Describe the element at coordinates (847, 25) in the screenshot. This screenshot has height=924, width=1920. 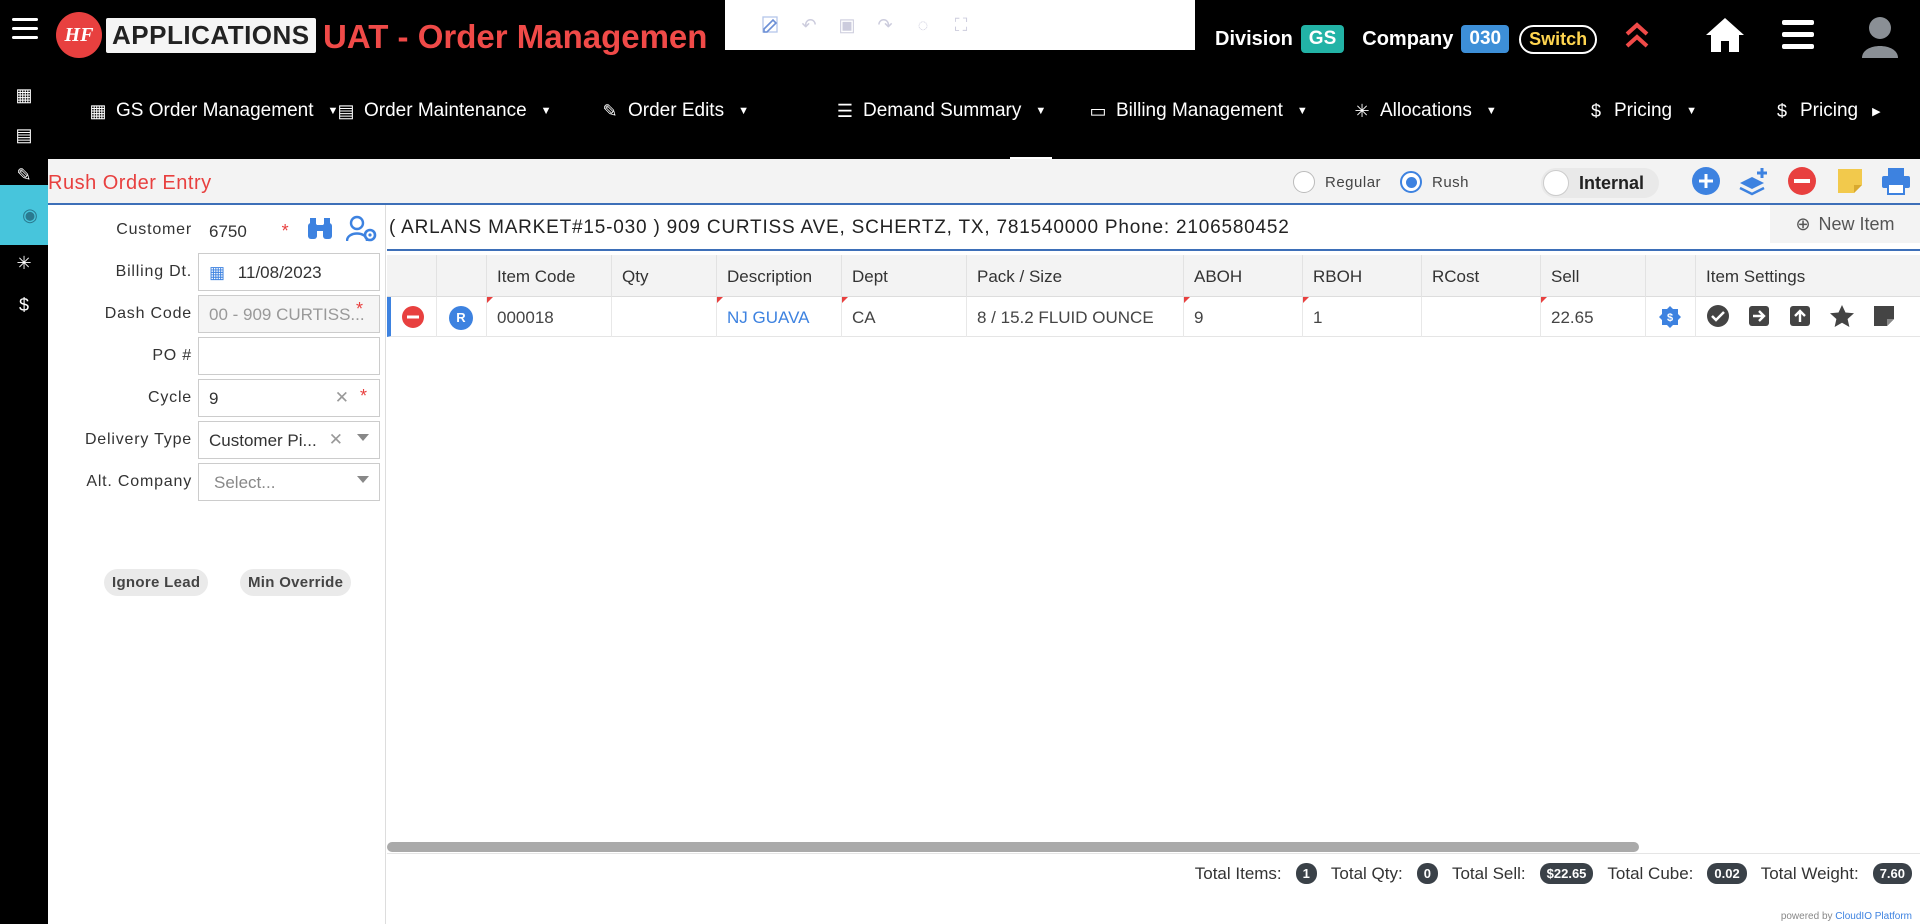
I see `save-icon: ▣` at that location.